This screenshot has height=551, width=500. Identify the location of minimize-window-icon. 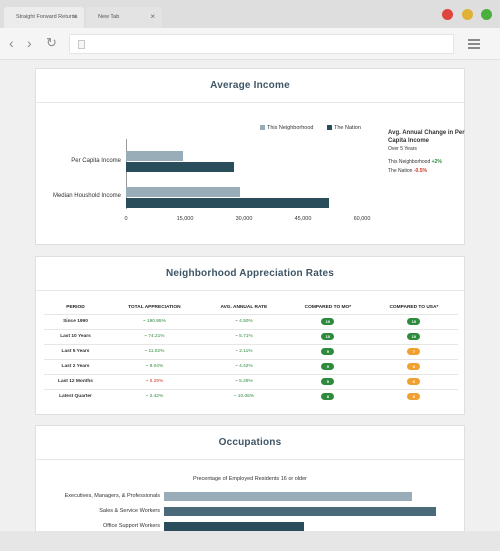
(467, 14).